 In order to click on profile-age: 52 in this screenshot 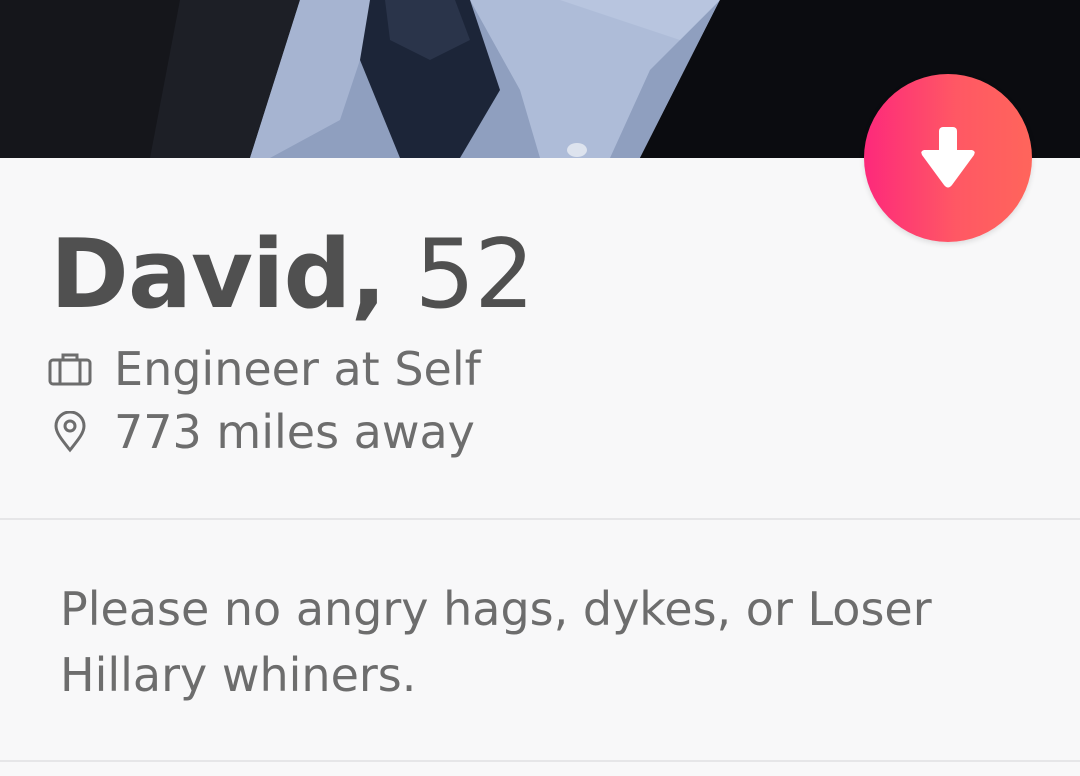, I will do `click(474, 275)`.